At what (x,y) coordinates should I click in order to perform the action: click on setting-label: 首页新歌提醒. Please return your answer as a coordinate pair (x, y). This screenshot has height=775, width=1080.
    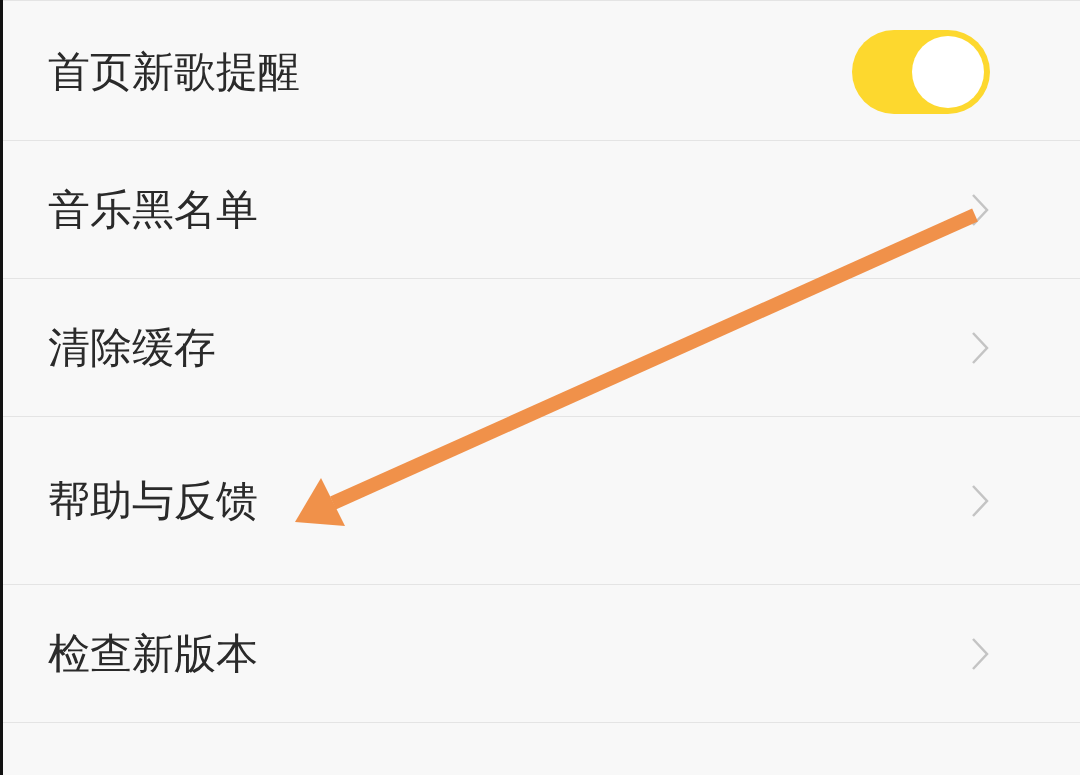
    Looking at the image, I should click on (174, 72).